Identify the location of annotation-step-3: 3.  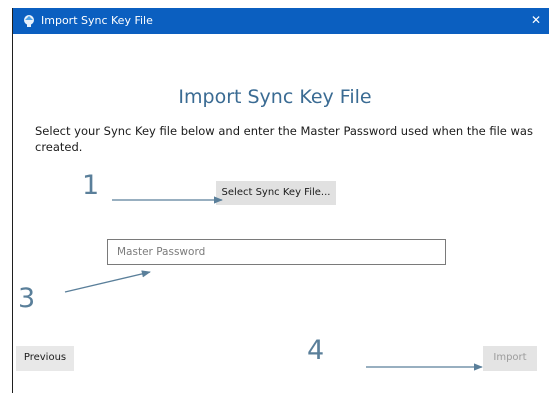
(27, 298).